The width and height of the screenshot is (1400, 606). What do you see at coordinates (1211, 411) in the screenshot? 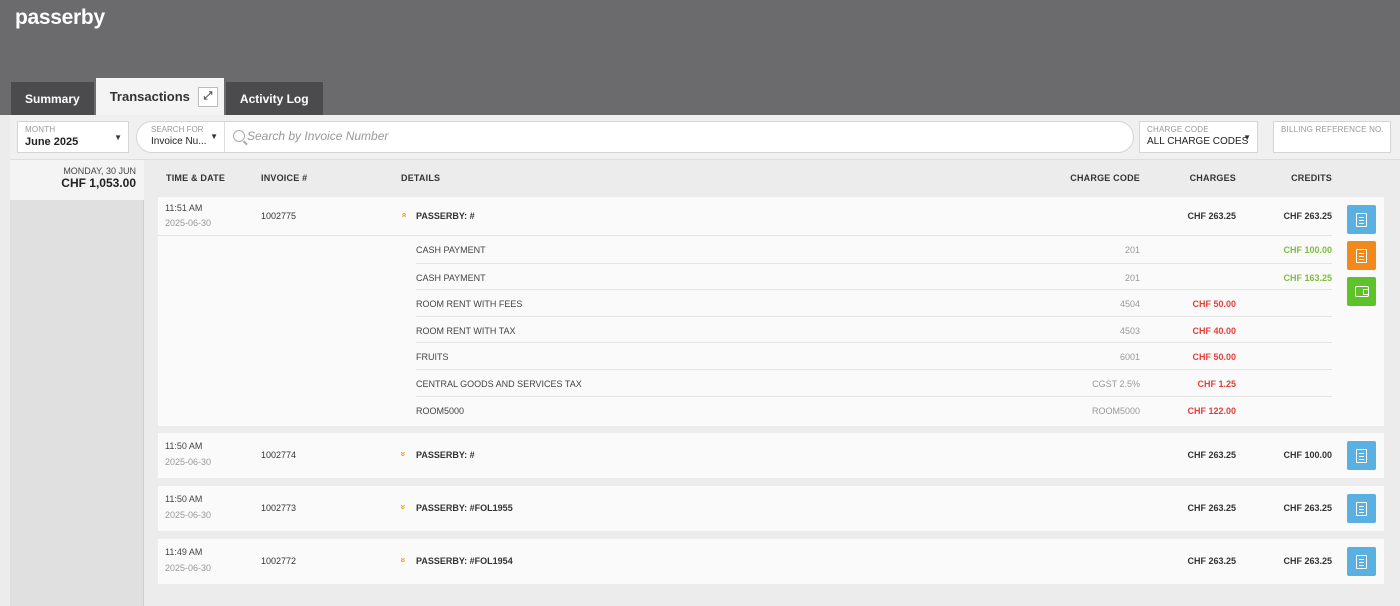
I see `item-charge: CHF 122.00` at bounding box center [1211, 411].